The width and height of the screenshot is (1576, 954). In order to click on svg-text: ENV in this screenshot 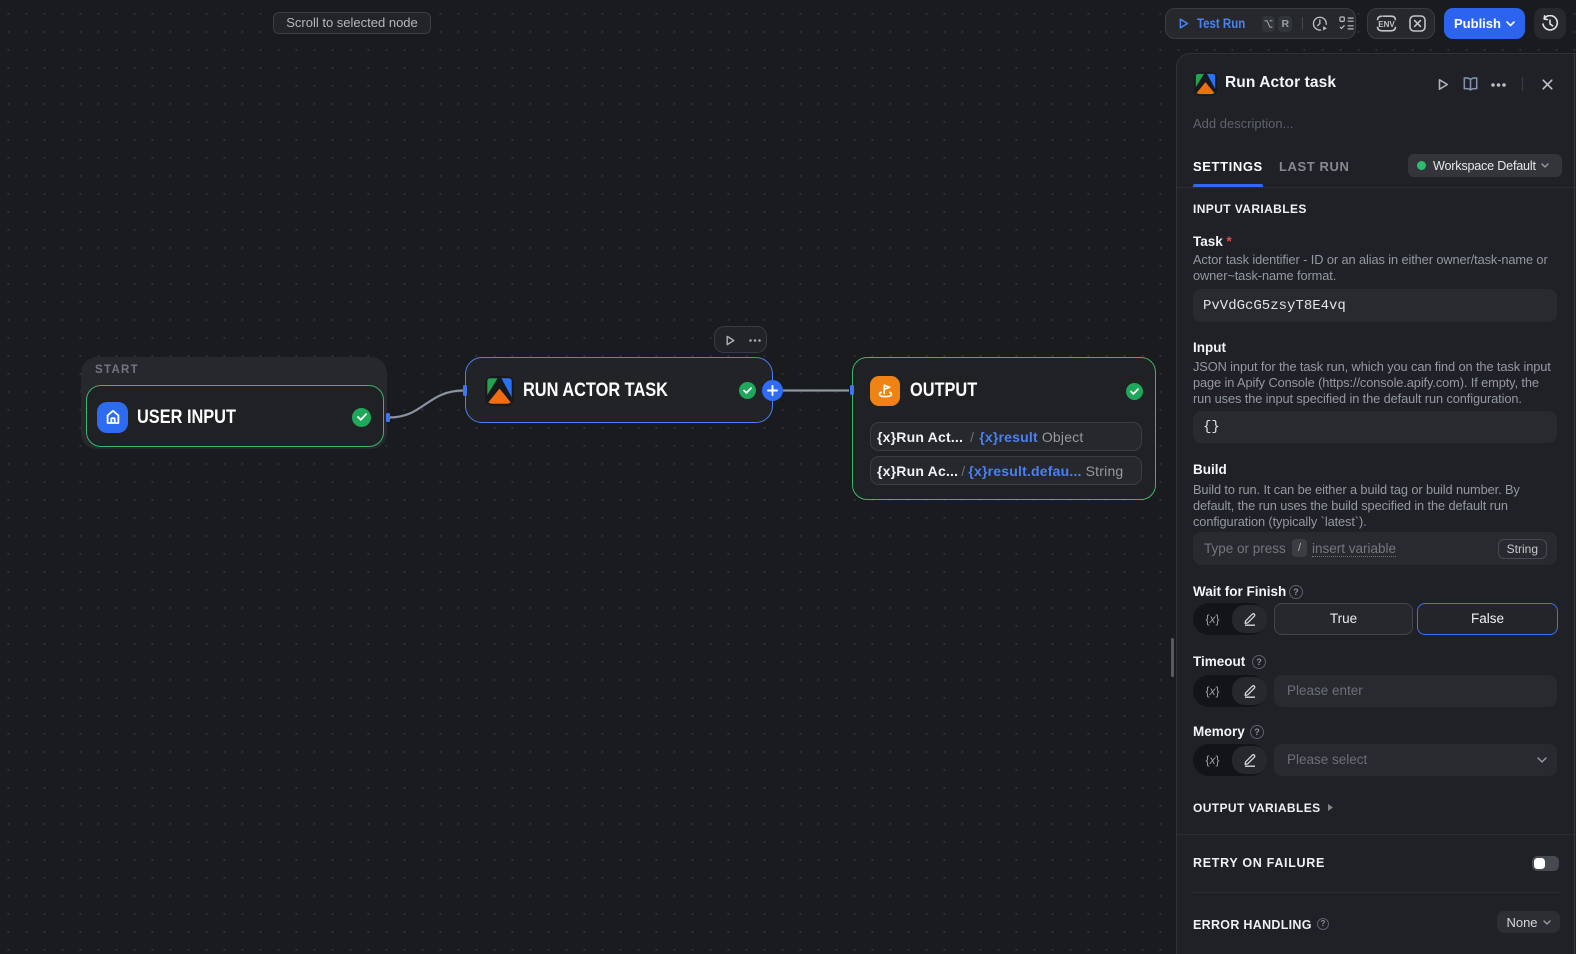, I will do `click(1386, 24)`.